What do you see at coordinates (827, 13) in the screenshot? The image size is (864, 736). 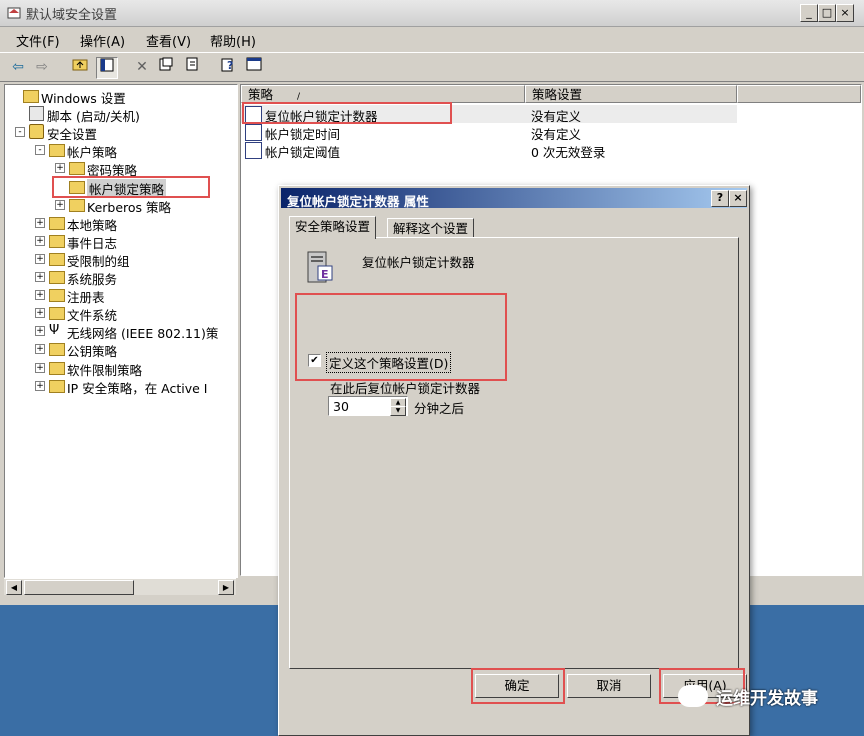 I see `maximize-button: □` at bounding box center [827, 13].